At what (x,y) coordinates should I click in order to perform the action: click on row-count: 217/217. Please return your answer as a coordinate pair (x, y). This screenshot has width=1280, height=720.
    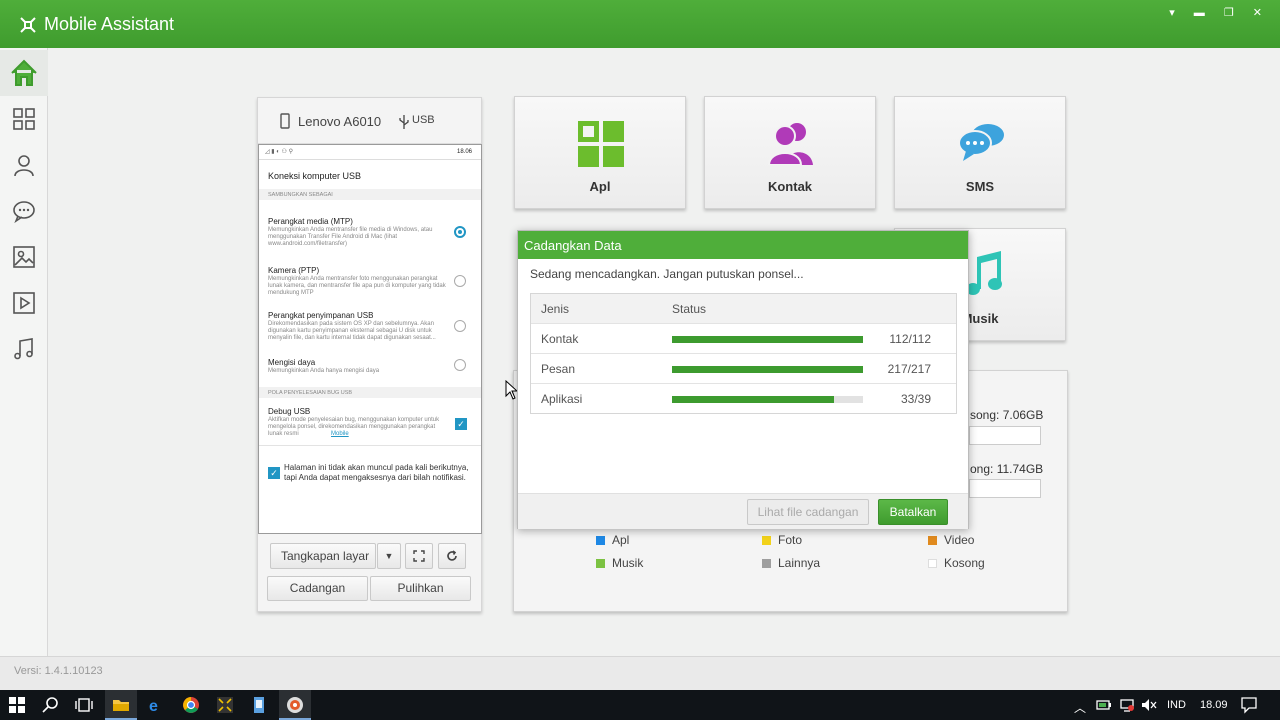
    Looking at the image, I should click on (909, 369).